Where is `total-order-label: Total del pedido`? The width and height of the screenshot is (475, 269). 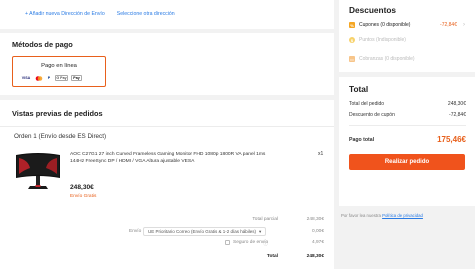 total-order-label: Total del pedido is located at coordinates (367, 104).